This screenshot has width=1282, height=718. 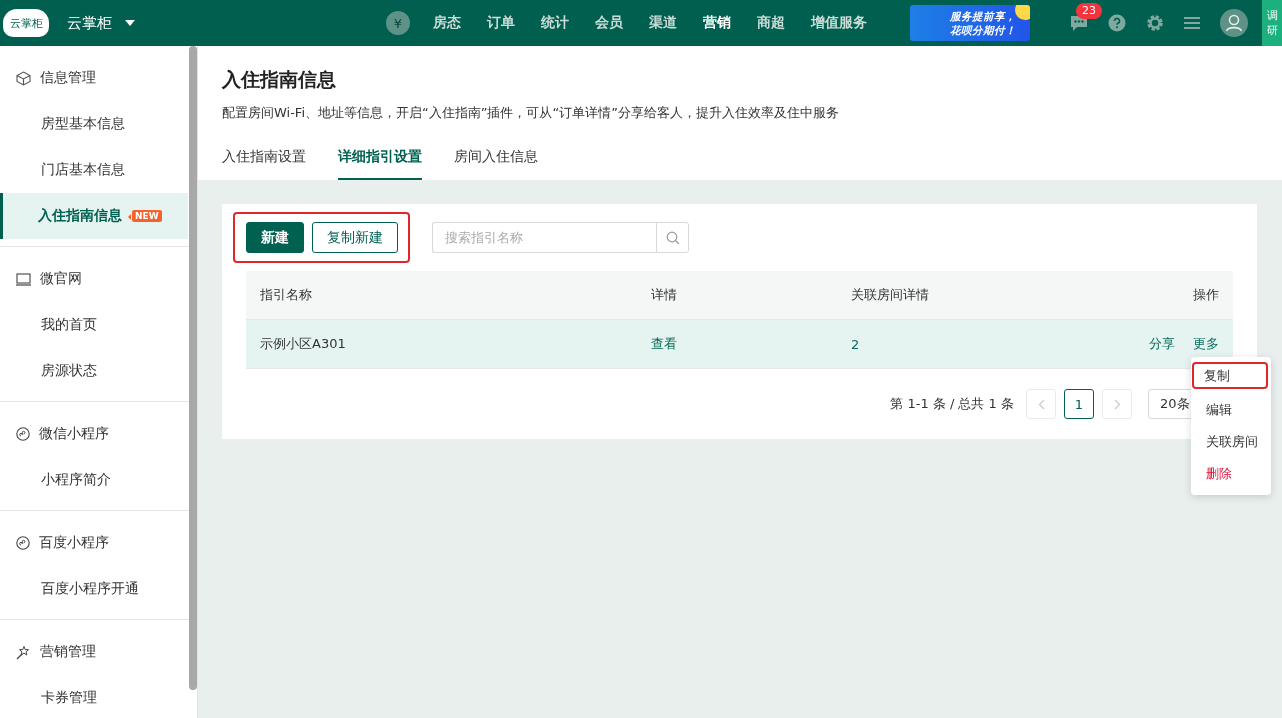 What do you see at coordinates (74, 543) in the screenshot?
I see `menu-group-title: 百度小程序` at bounding box center [74, 543].